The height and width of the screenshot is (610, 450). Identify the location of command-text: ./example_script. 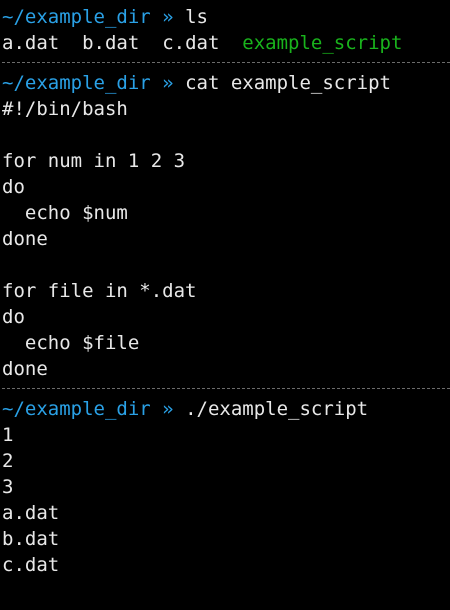
(277, 409).